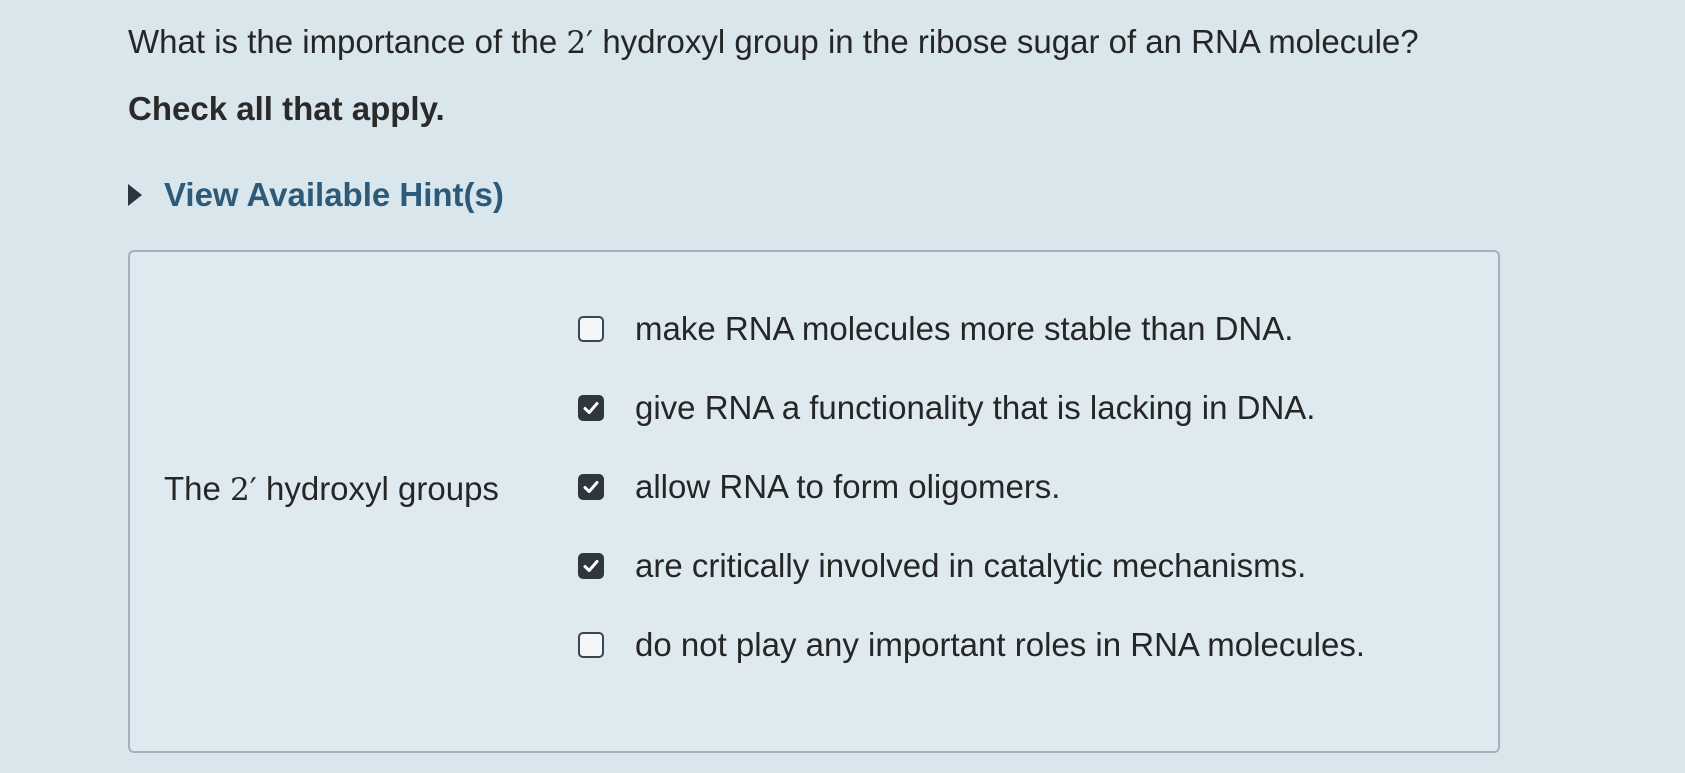 This screenshot has height=773, width=1685. I want to click on view-hints-toggle: View Available Hint(s), so click(316, 195).